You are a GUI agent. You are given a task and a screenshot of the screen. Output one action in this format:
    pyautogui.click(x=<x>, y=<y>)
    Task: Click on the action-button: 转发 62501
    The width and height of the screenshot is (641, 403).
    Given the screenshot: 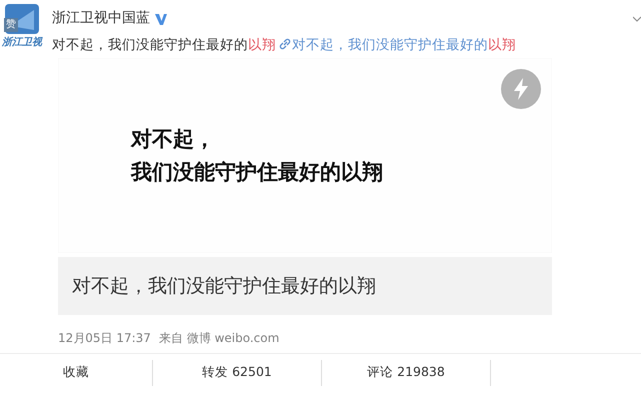 What is the action you would take?
    pyautogui.click(x=237, y=372)
    